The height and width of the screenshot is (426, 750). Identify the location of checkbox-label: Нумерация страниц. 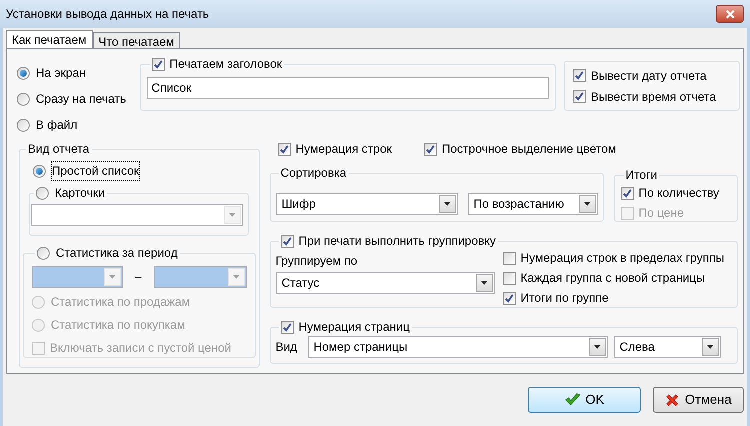
(354, 327).